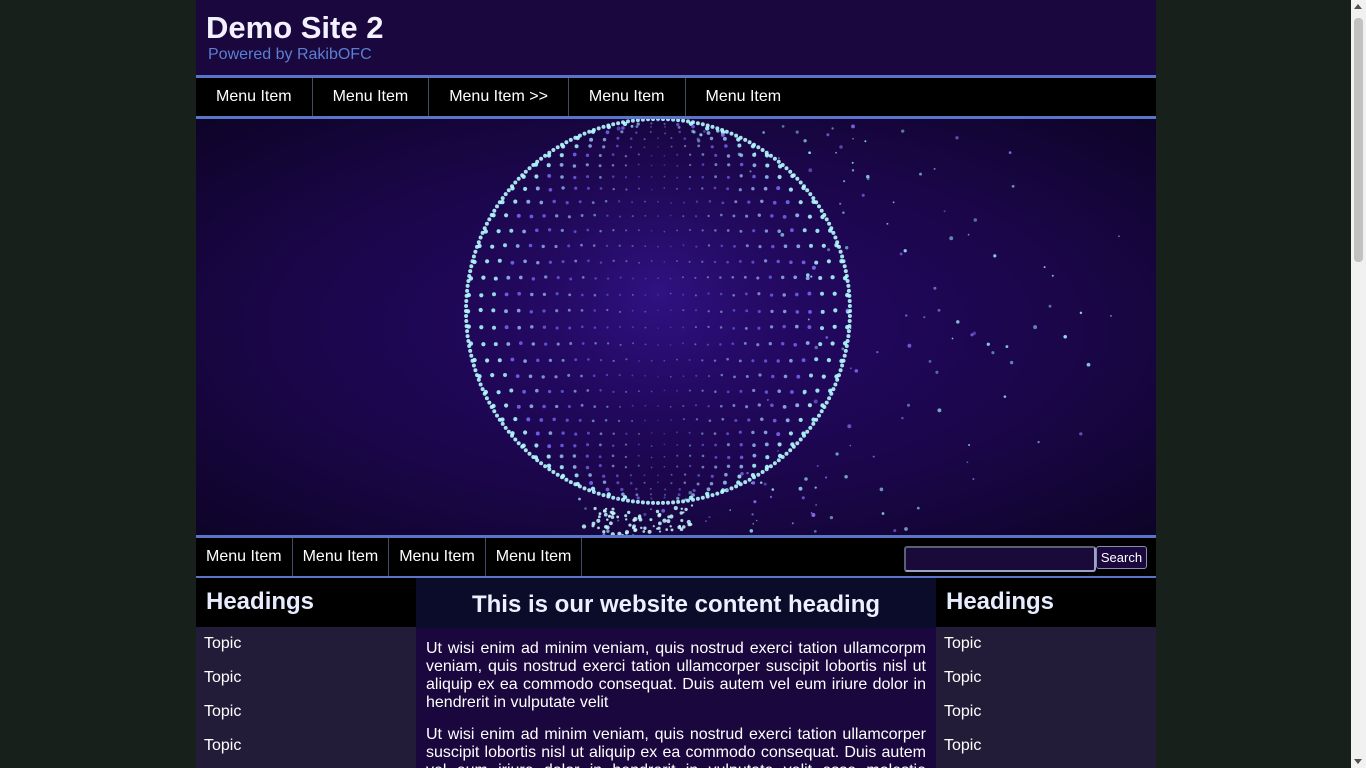  What do you see at coordinates (627, 97) in the screenshot?
I see `top-nav-item-4: Menu Item` at bounding box center [627, 97].